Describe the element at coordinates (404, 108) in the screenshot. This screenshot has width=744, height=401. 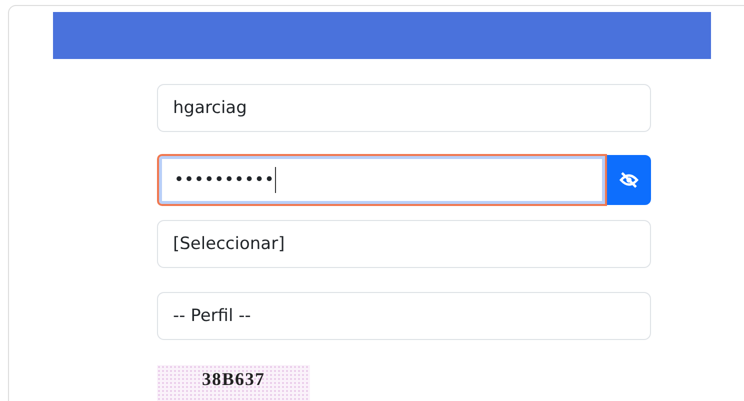
I see `username-field: hgarciag` at that location.